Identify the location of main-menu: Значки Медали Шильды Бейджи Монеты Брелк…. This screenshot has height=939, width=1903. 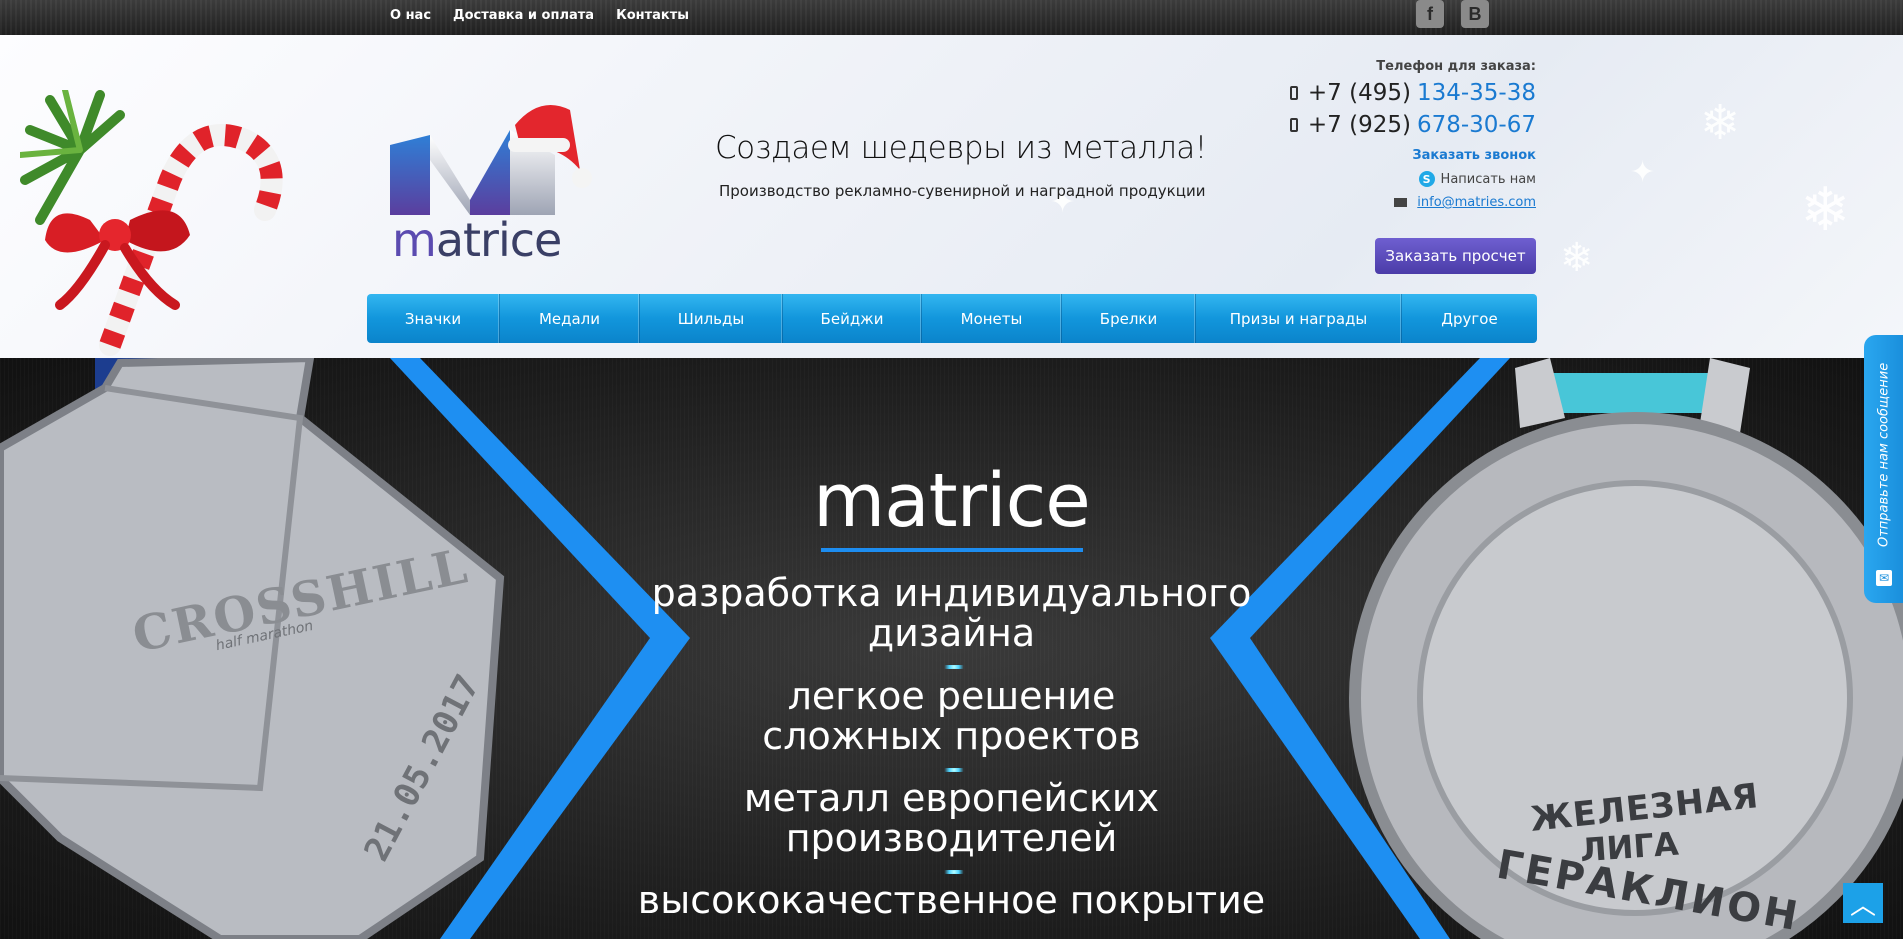
(952, 318).